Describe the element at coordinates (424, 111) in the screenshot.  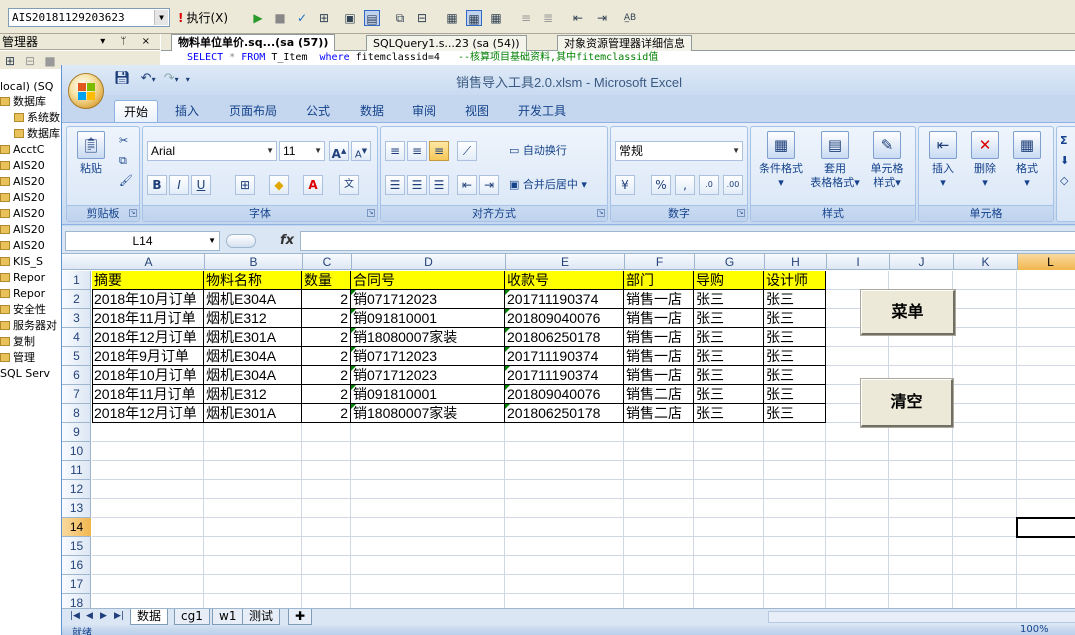
I see `tab-review: 审阅` at that location.